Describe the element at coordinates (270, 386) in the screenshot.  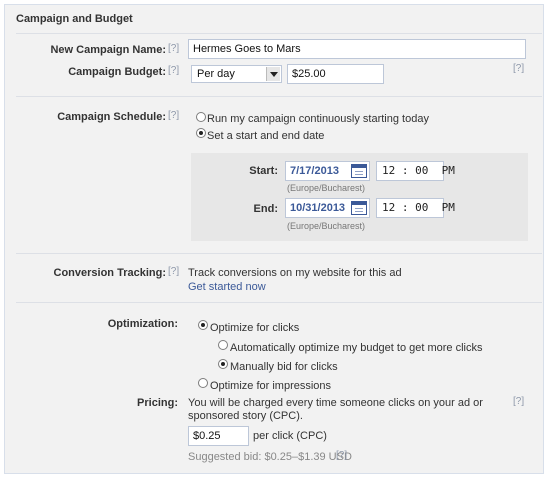
I see `optimize-impressions-label: Optimize for impressions` at that location.